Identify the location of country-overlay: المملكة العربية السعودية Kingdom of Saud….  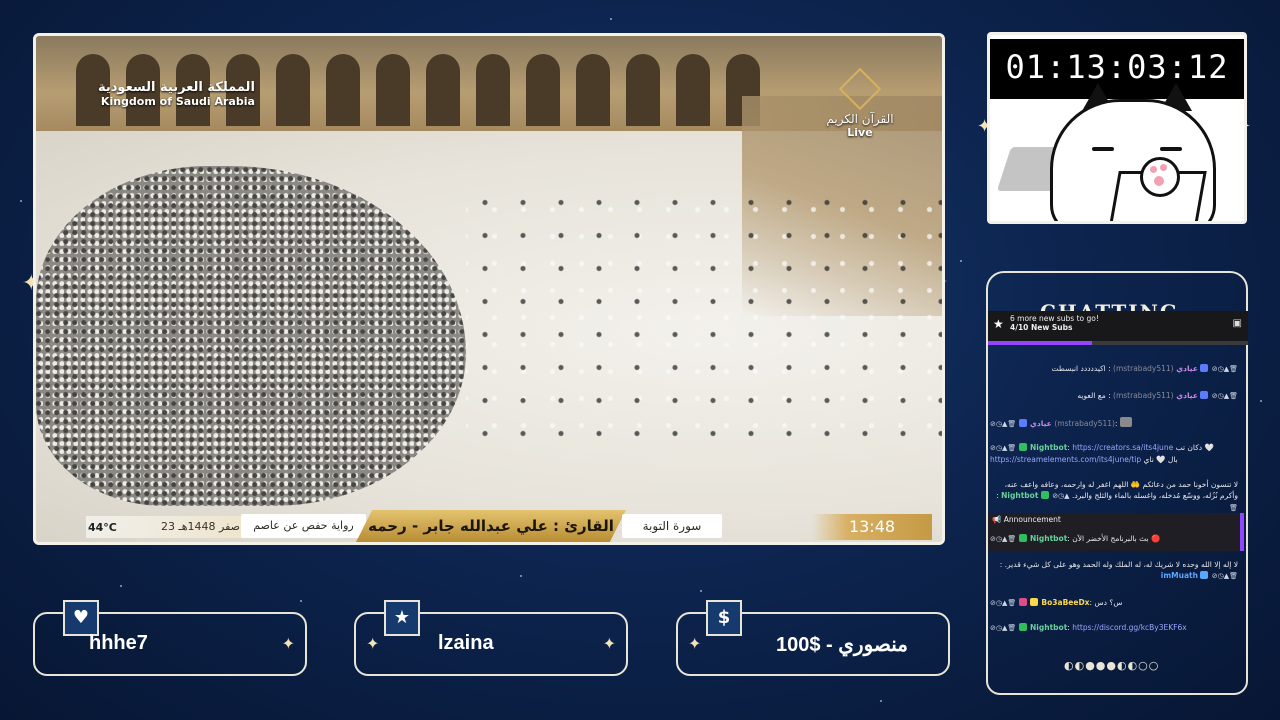
(176, 94).